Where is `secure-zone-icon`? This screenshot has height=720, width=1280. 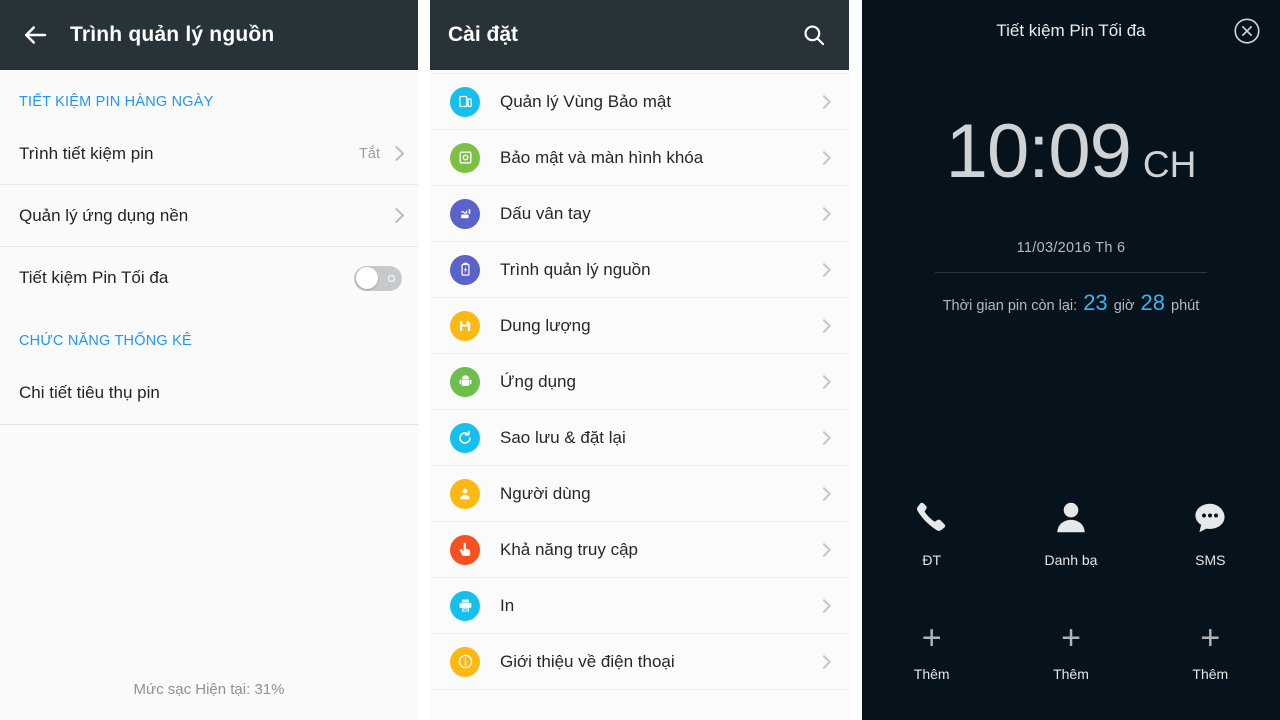
secure-zone-icon is located at coordinates (465, 101).